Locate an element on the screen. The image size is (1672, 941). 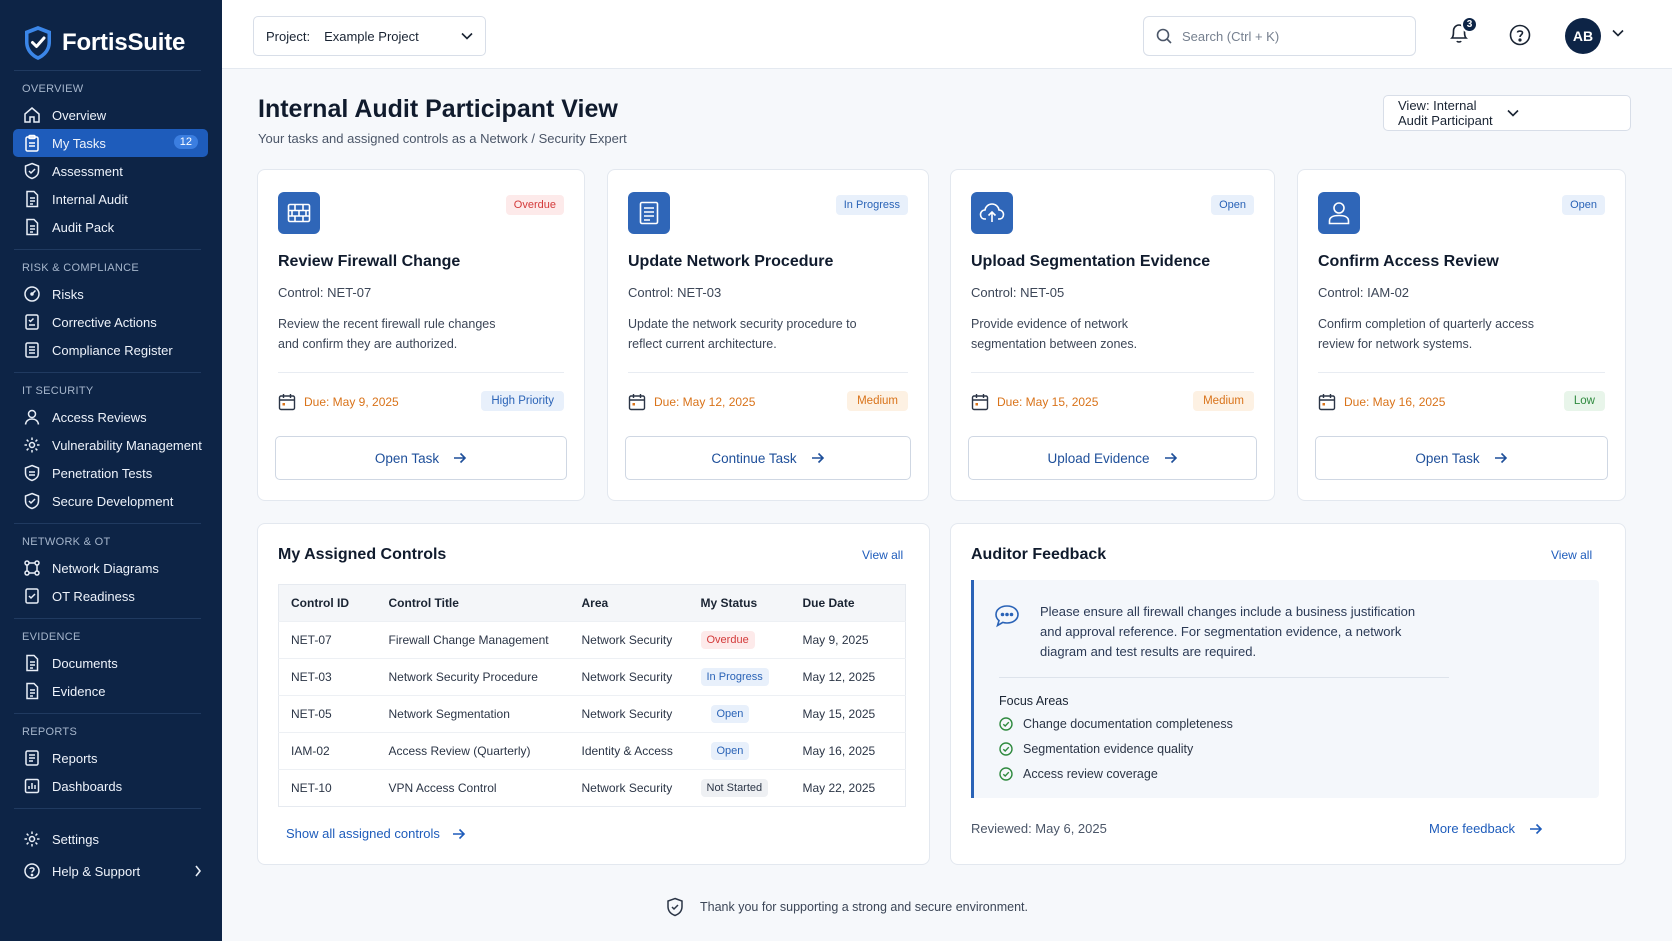
control-id: IAM-02 is located at coordinates (327, 751).